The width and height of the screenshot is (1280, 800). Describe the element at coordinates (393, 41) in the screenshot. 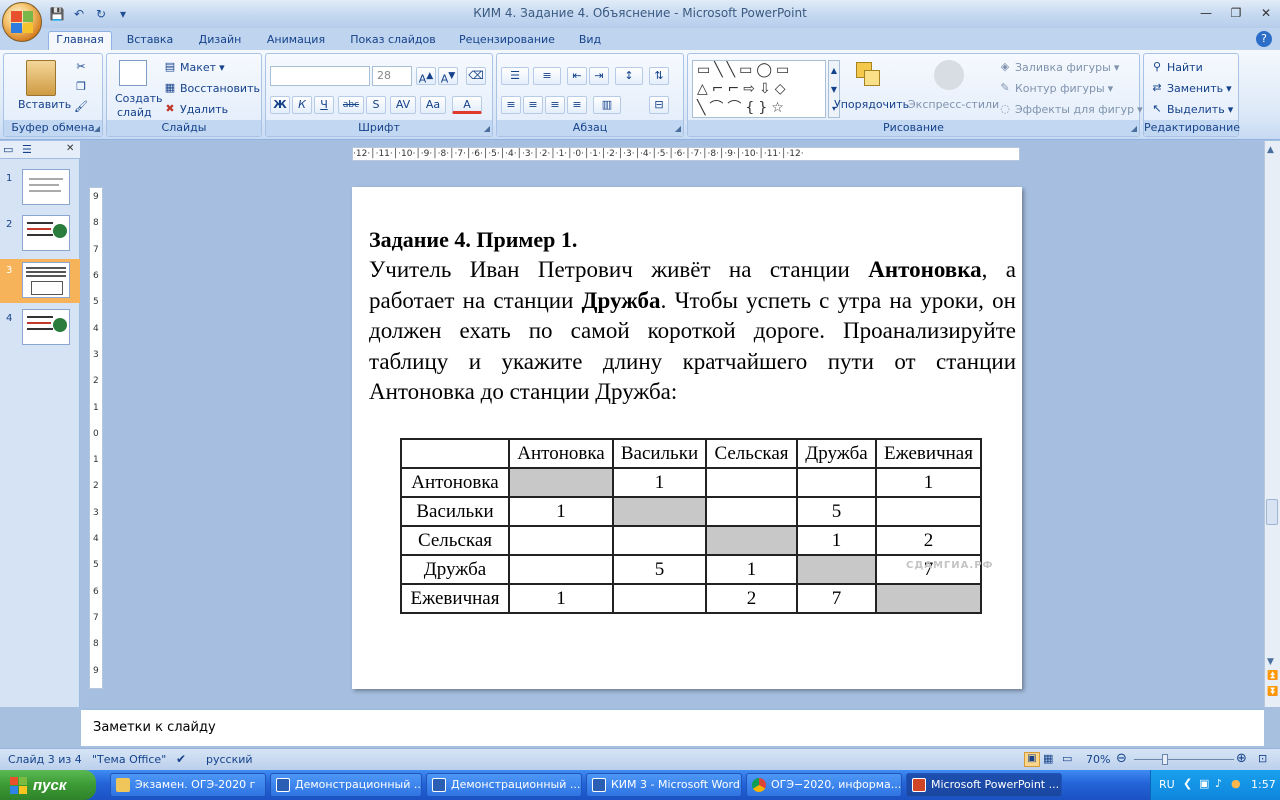

I see `tab-slideshow: Показ слайдов` at that location.